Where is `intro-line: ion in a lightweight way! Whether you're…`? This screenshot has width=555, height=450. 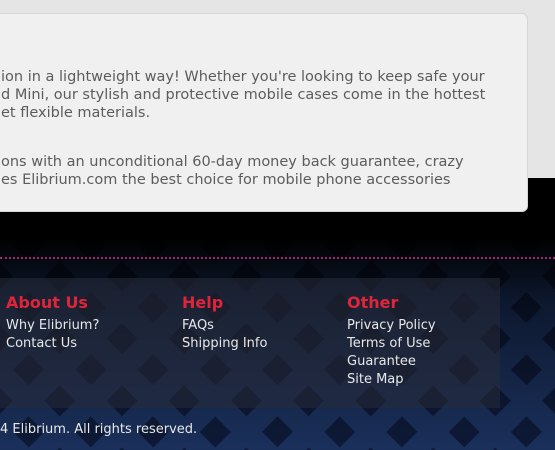 intro-line: ion in a lightweight way! Whether you're… is located at coordinates (243, 77).